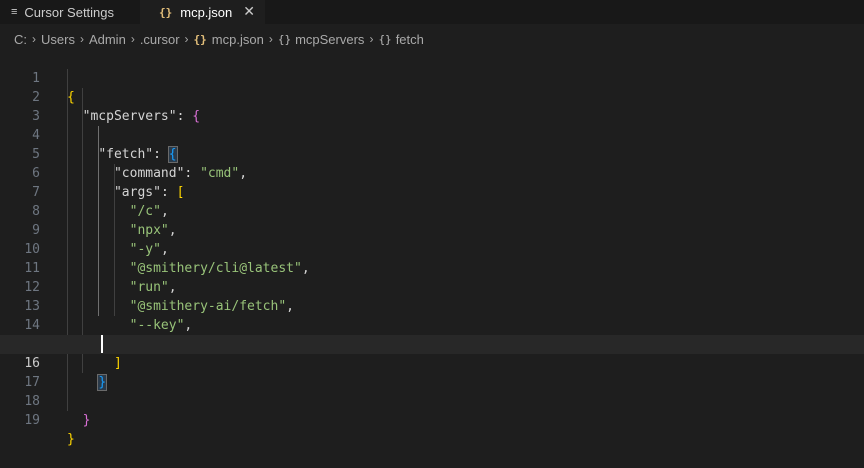 The image size is (864, 468). Describe the element at coordinates (329, 39) in the screenshot. I see `breadcrumb-item-mcpservers: mcpServers` at that location.